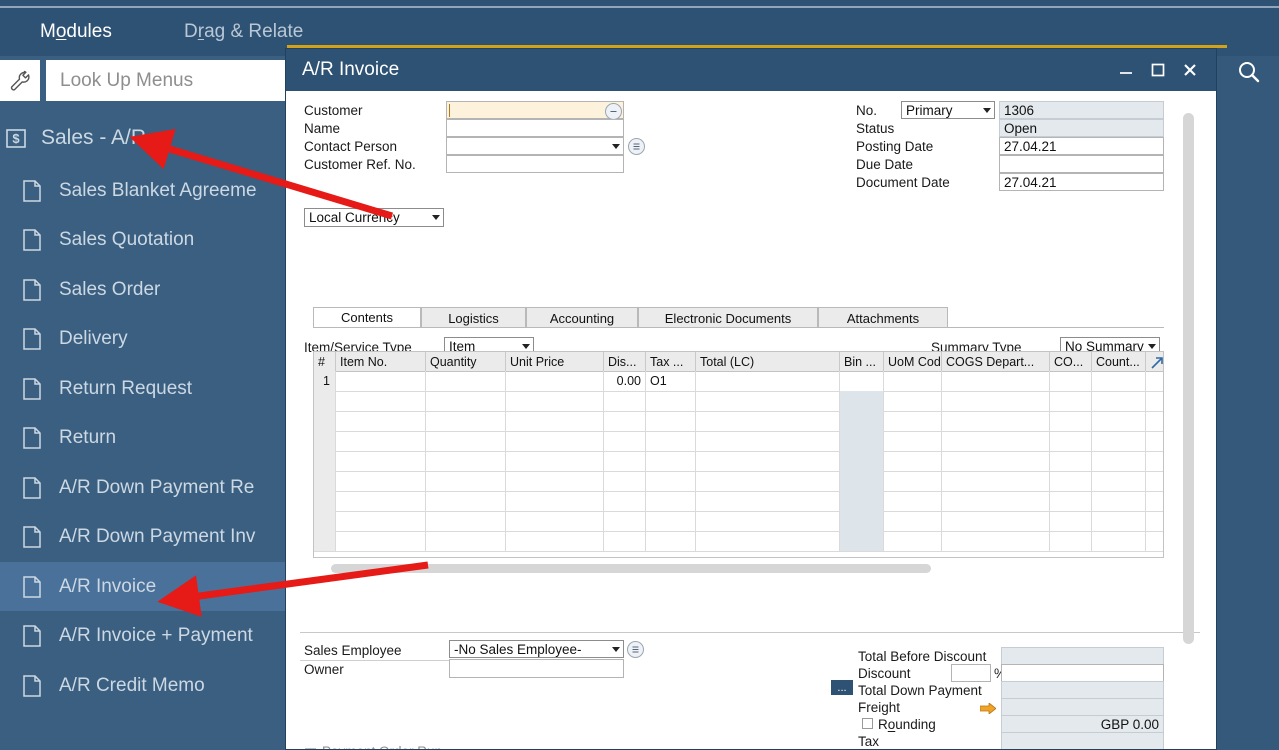 This screenshot has height=750, width=1279. What do you see at coordinates (1156, 362) in the screenshot?
I see `expand-grid-icon` at bounding box center [1156, 362].